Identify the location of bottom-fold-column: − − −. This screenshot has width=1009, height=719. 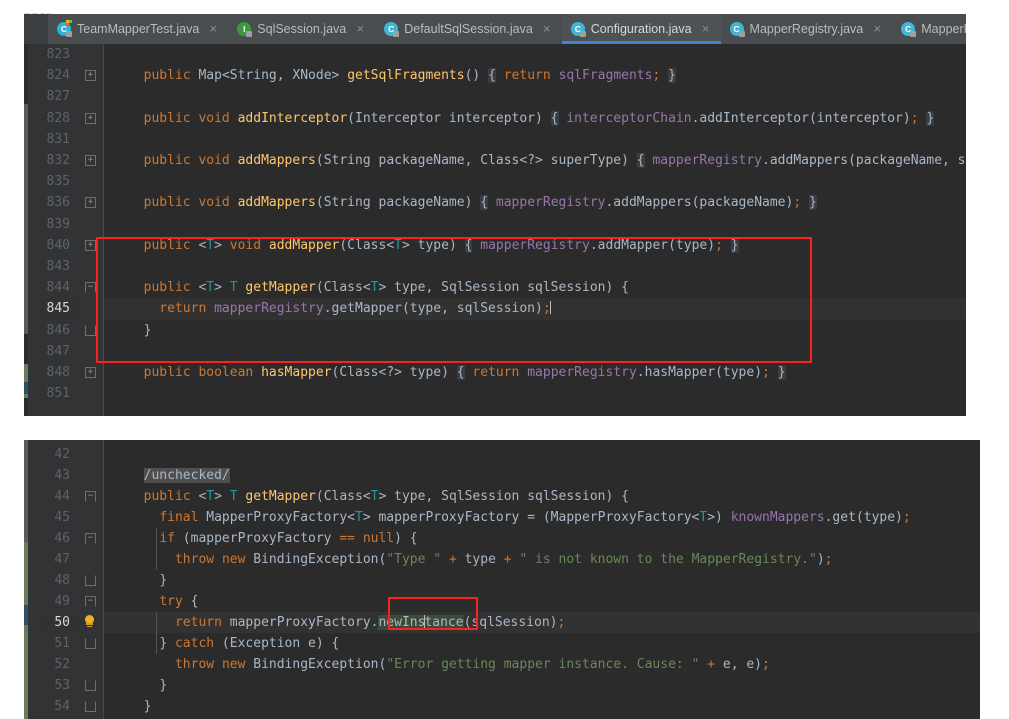
(91, 579).